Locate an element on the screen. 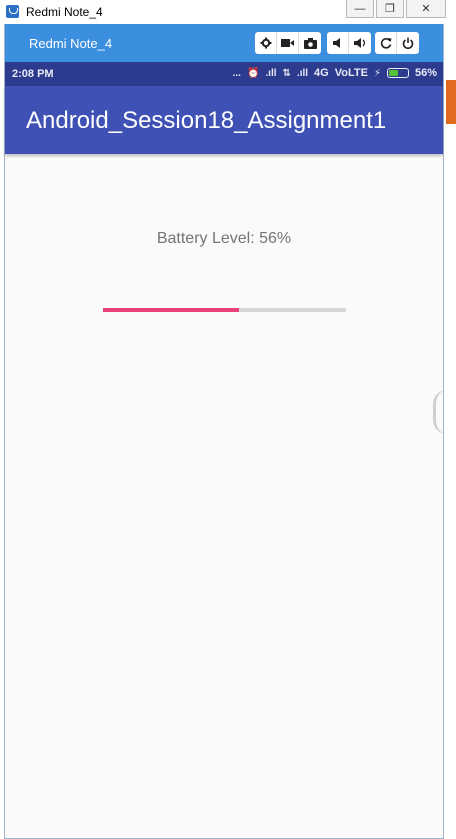 Image resolution: width=456 pixels, height=839 pixels. battery-fill is located at coordinates (393, 73).